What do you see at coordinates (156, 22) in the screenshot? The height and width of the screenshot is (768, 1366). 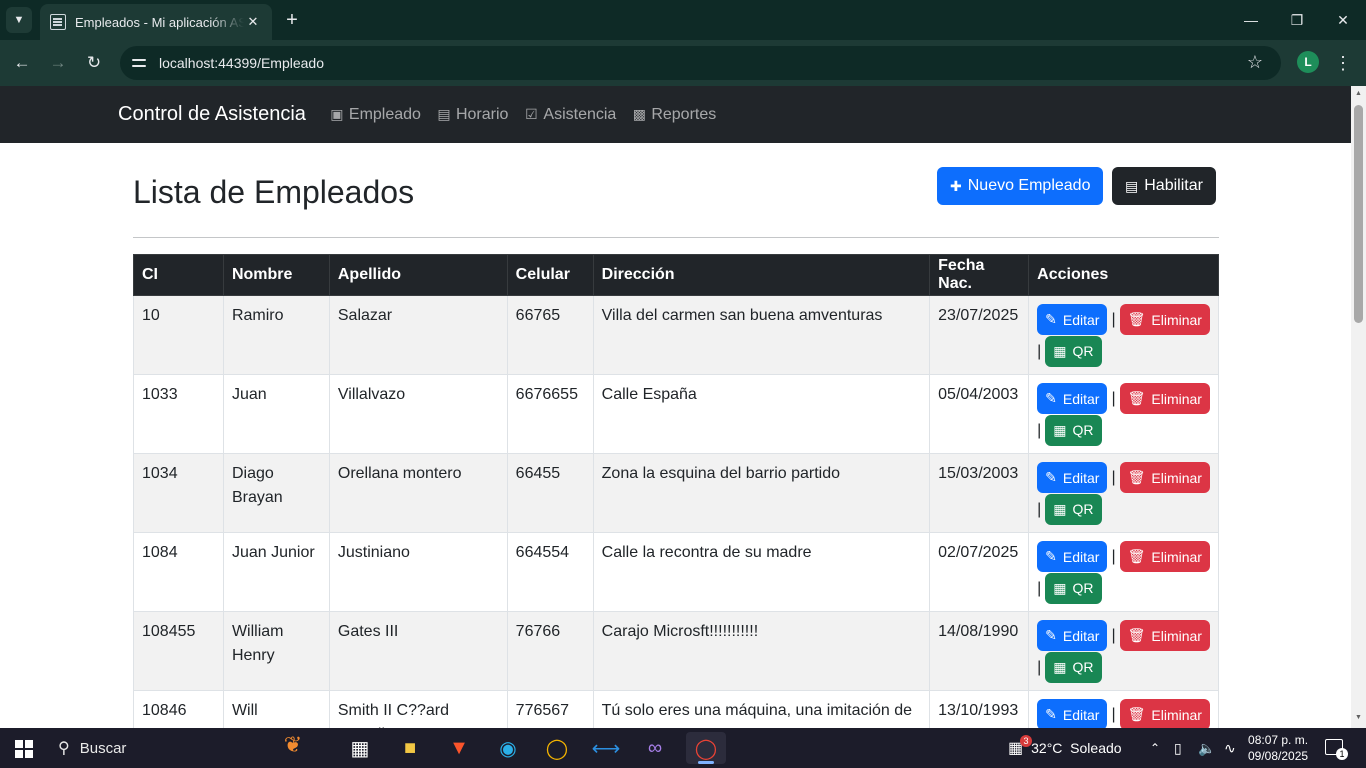 I see `browser-tab: Empleados - Mi aplicación ASP.NET ✕` at bounding box center [156, 22].